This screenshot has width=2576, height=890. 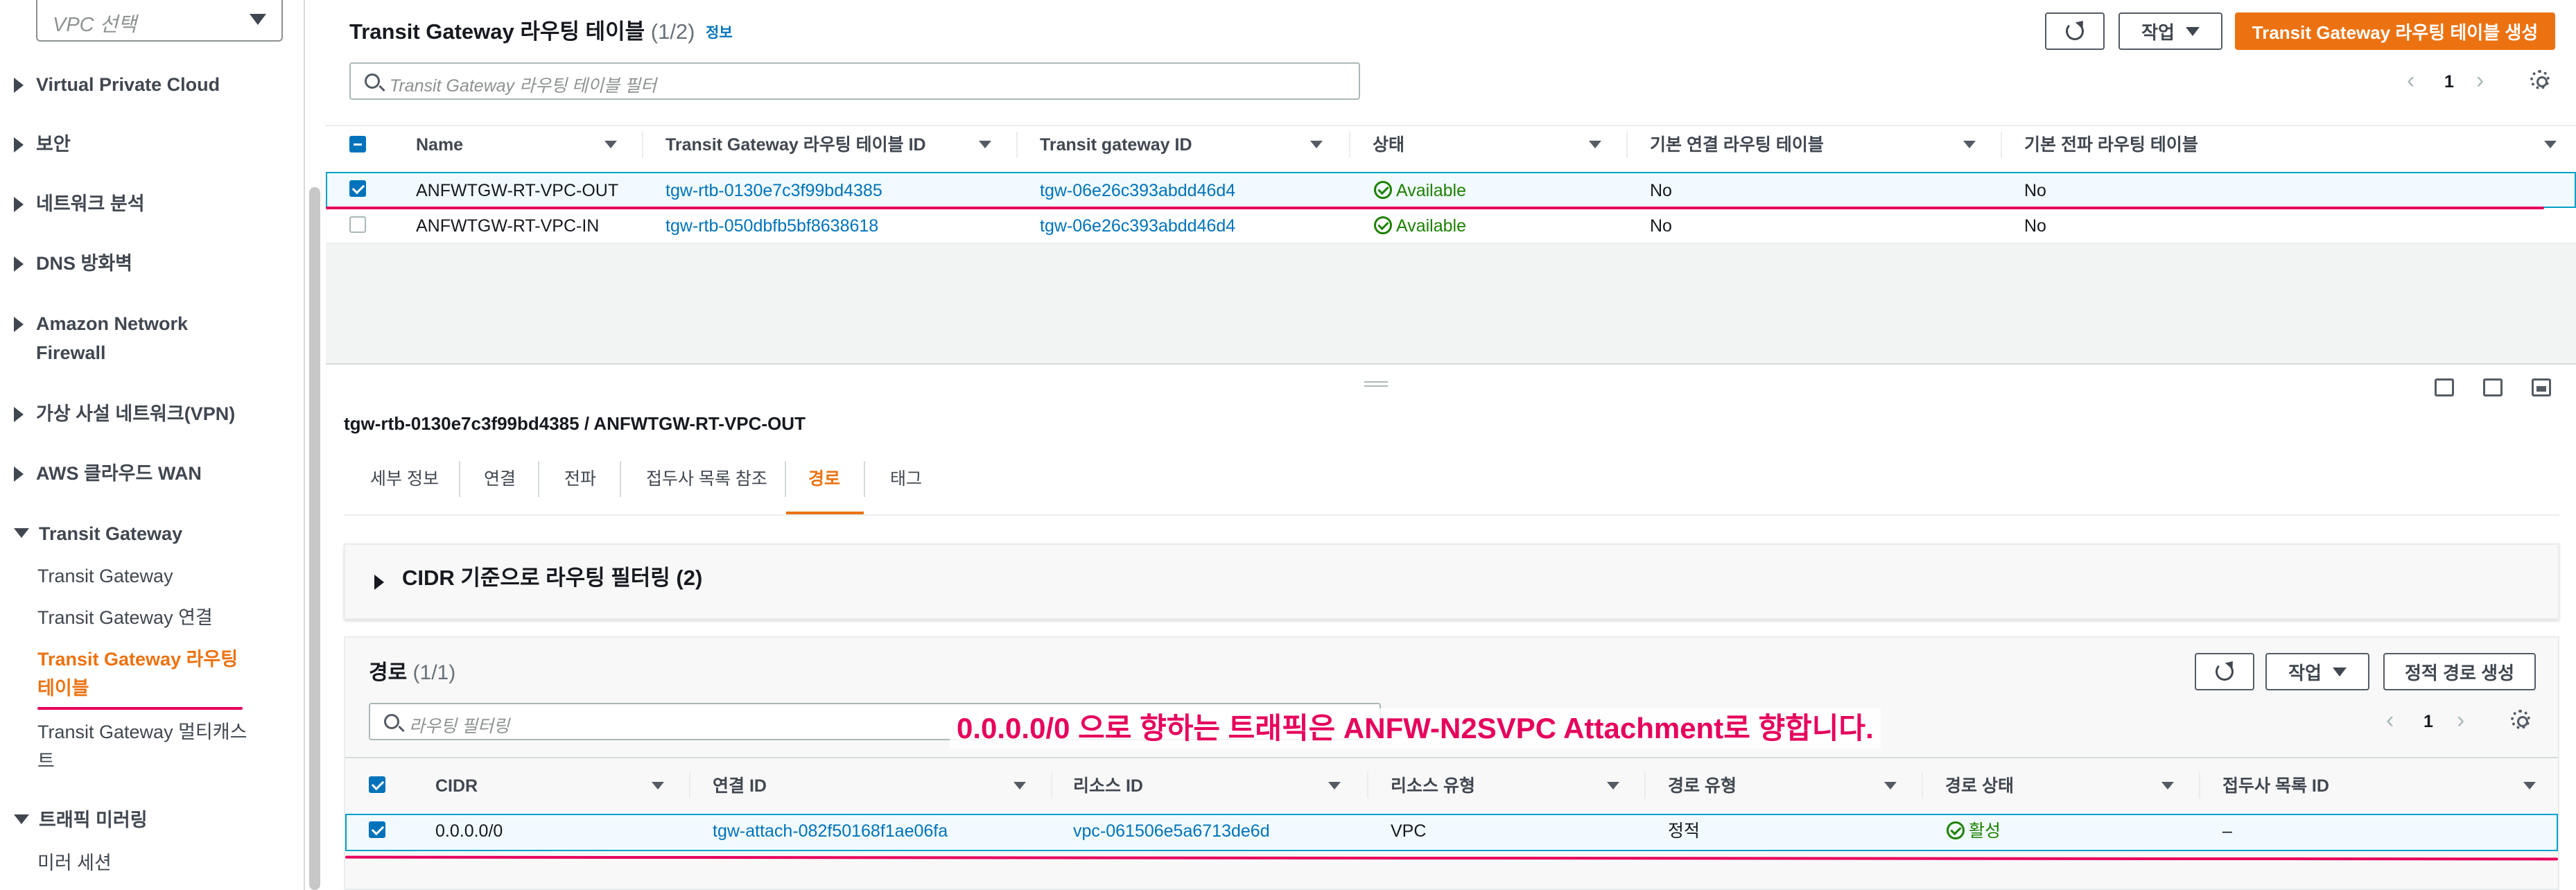 I want to click on panel-side-icon, so click(x=2493, y=387).